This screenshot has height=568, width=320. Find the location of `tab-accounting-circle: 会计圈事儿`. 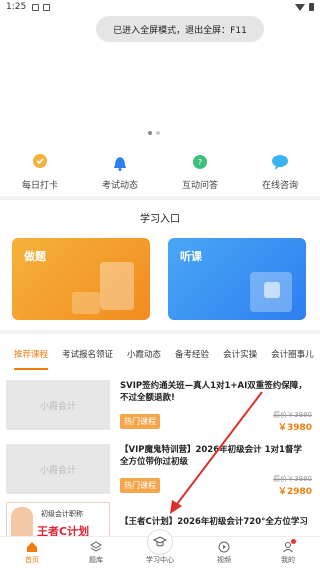

tab-accounting-circle: 会计圈事儿 is located at coordinates (292, 354).